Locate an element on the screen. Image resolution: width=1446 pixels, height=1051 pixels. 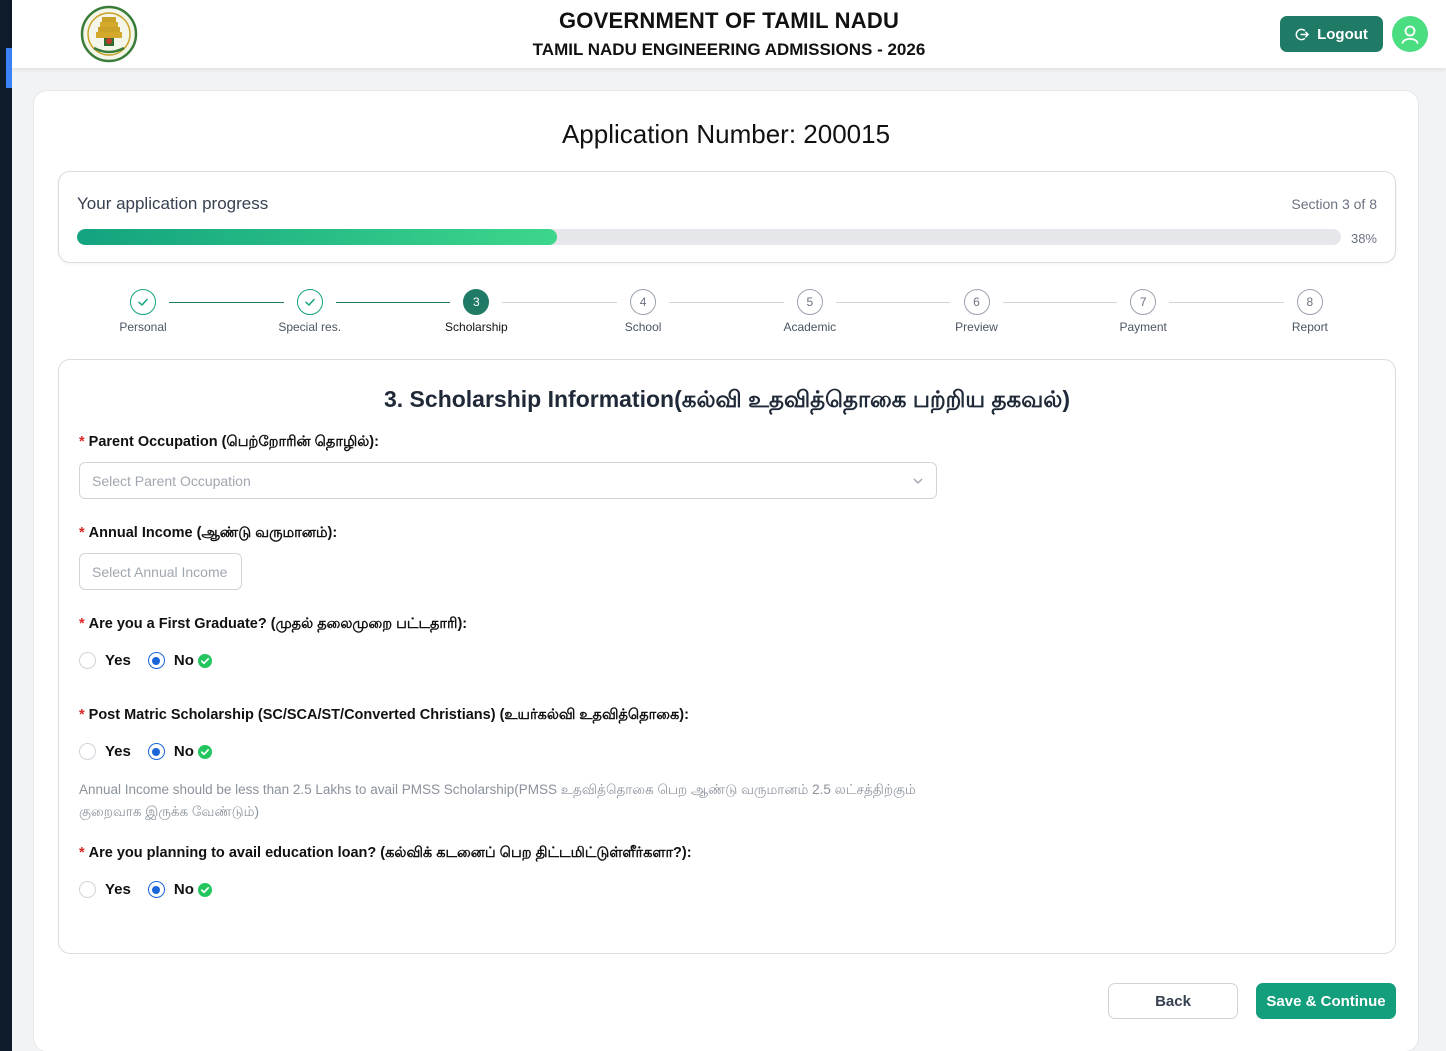
parent-occupation-placeholder: Select Parent Occupation is located at coordinates (171, 480).